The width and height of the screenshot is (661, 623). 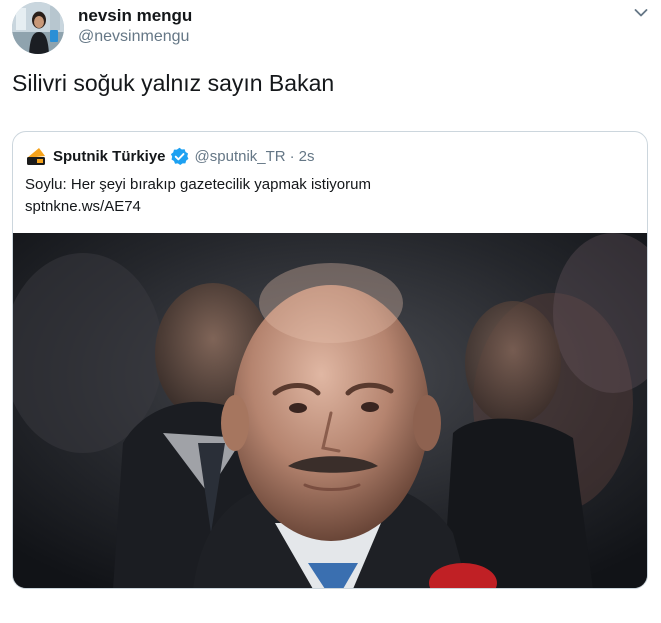 What do you see at coordinates (36, 156) in the screenshot?
I see `sputnik-logo-icon` at bounding box center [36, 156].